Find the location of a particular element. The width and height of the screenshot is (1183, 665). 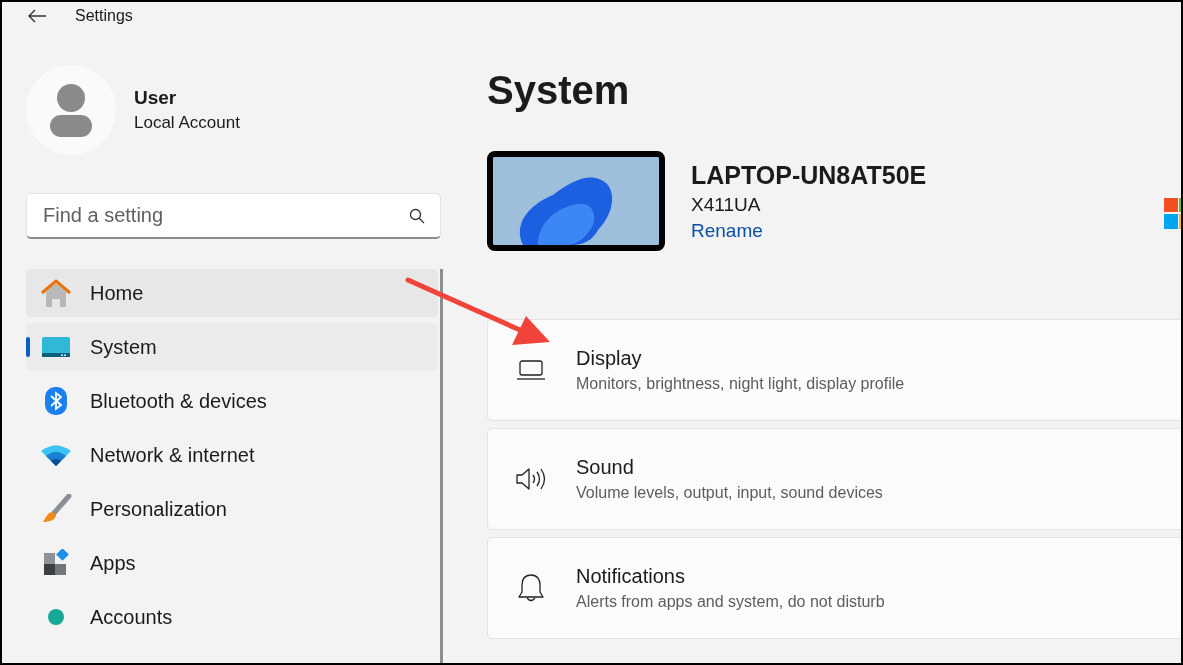

card-description: Volume levels, output, input, sound devices is located at coordinates (729, 493).